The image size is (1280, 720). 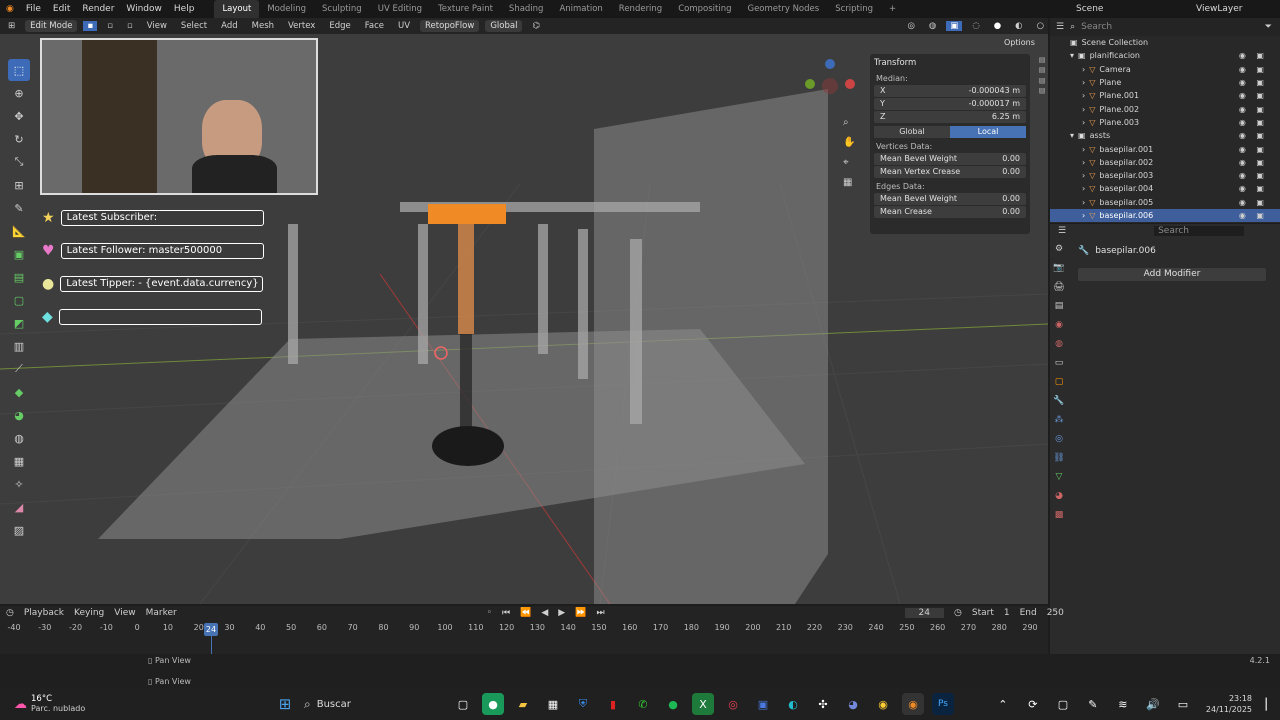 I want to click on loop-cut-icon: ▥, so click(x=19, y=346).